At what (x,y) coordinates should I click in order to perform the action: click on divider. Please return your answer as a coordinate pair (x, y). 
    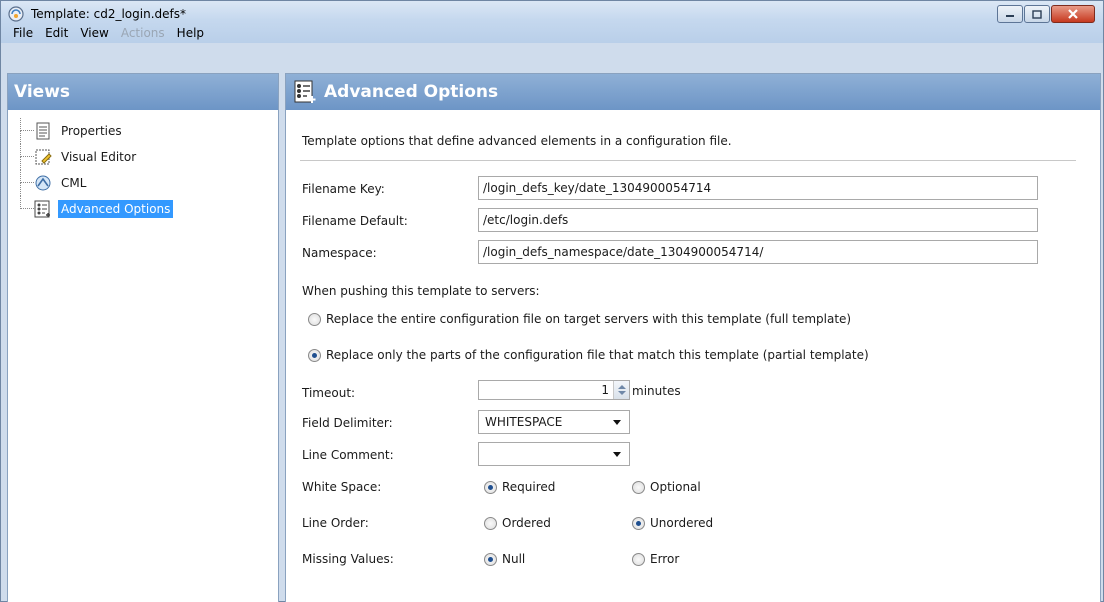
    Looking at the image, I should click on (688, 160).